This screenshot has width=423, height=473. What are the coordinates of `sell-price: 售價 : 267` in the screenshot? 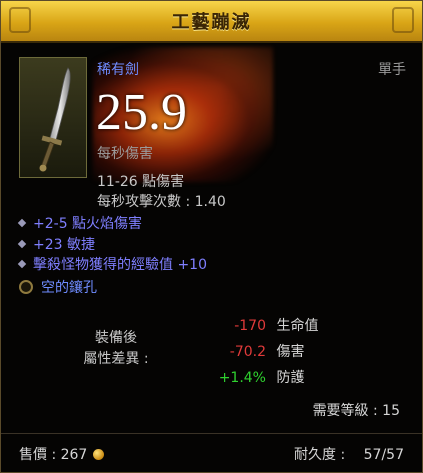 It's located at (62, 454).